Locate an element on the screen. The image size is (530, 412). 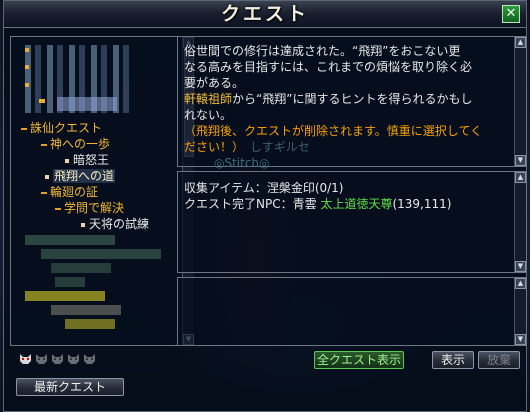
tree-item-solve-by-study: 学問で解決 is located at coordinates (89, 208).